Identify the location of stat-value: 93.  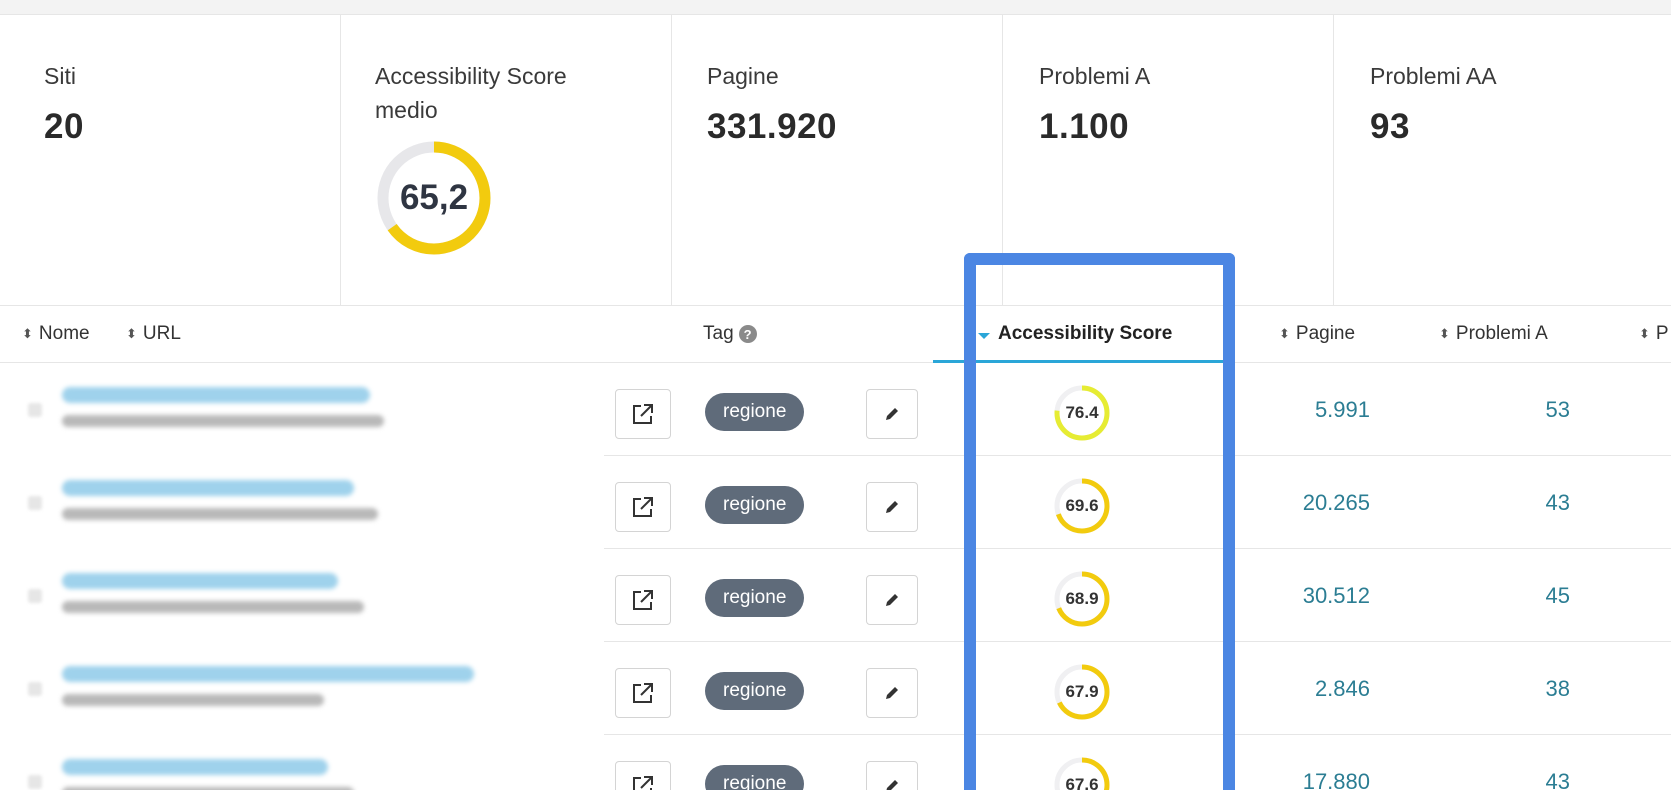
(1390, 126).